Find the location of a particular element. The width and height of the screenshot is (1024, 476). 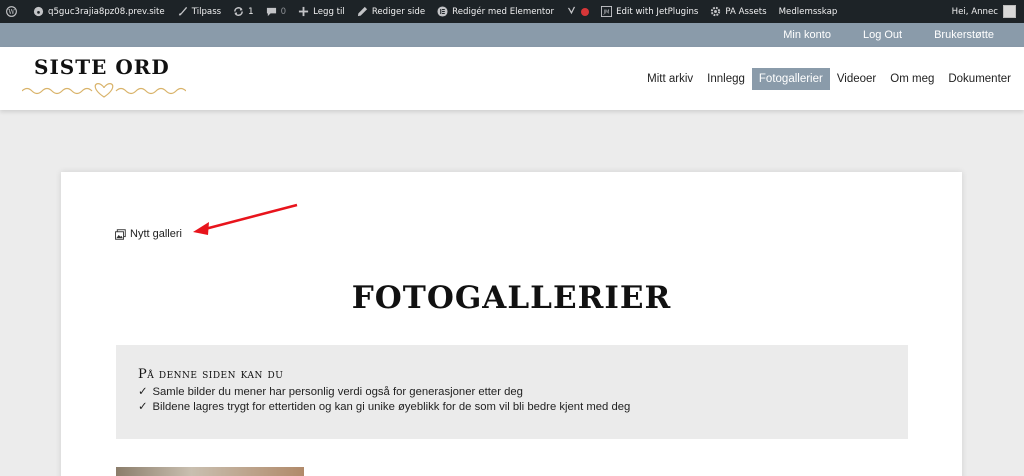

site-logo: SISTE ORD is located at coordinates (104, 77).